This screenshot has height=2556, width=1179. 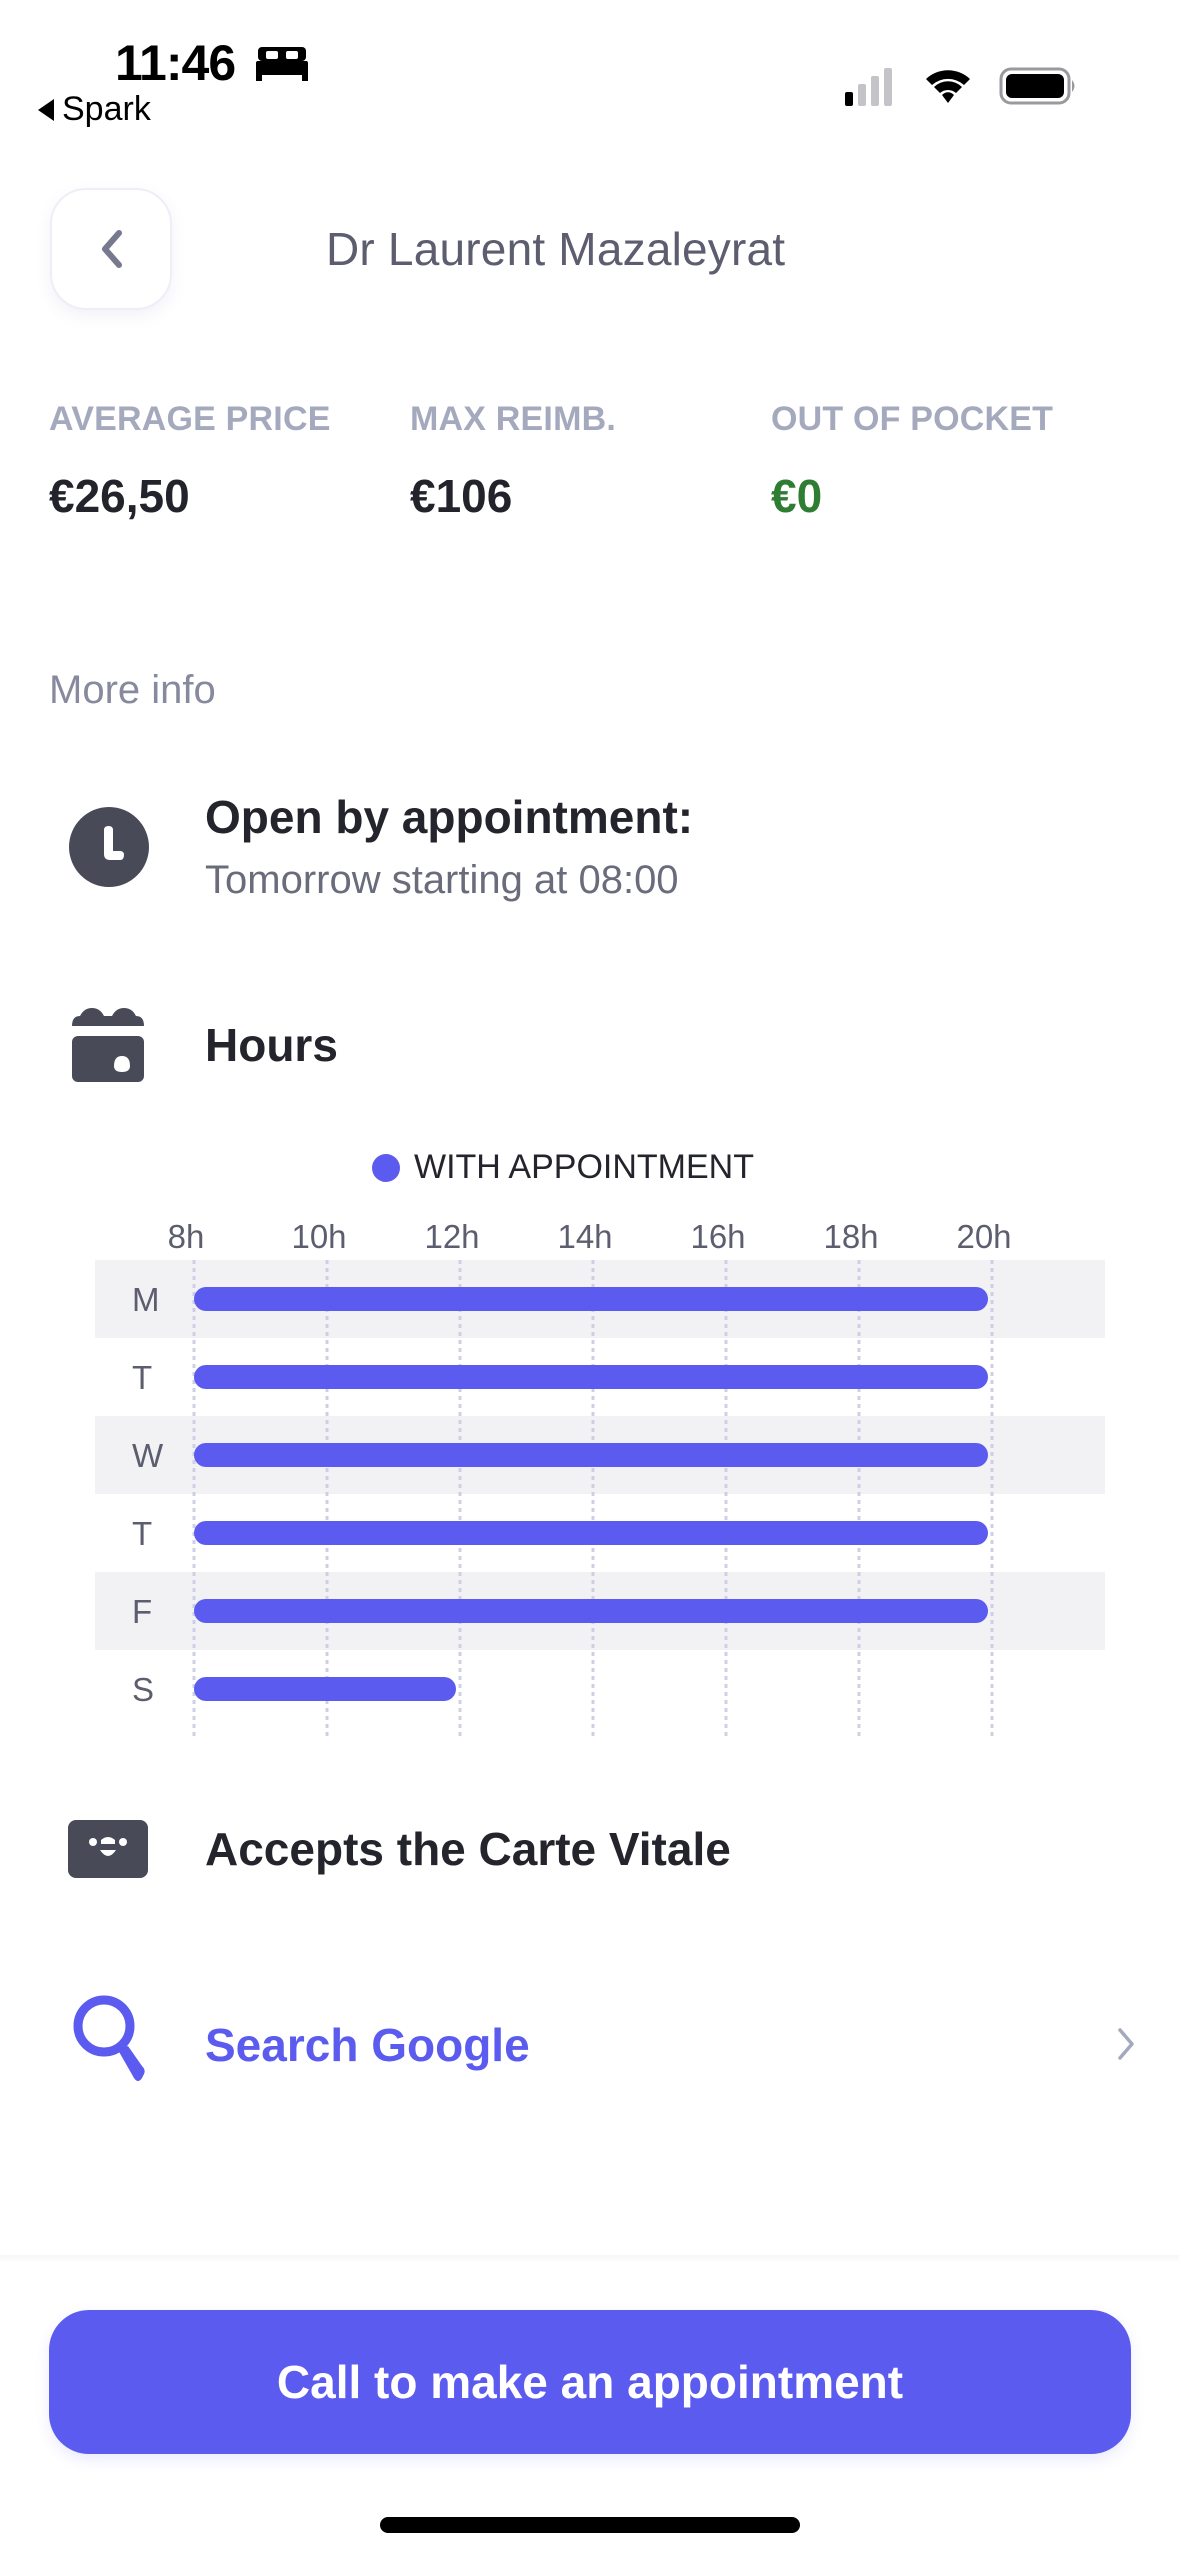 What do you see at coordinates (556, 249) in the screenshot?
I see `page-title: Dr Laurent Mazaleyrat` at bounding box center [556, 249].